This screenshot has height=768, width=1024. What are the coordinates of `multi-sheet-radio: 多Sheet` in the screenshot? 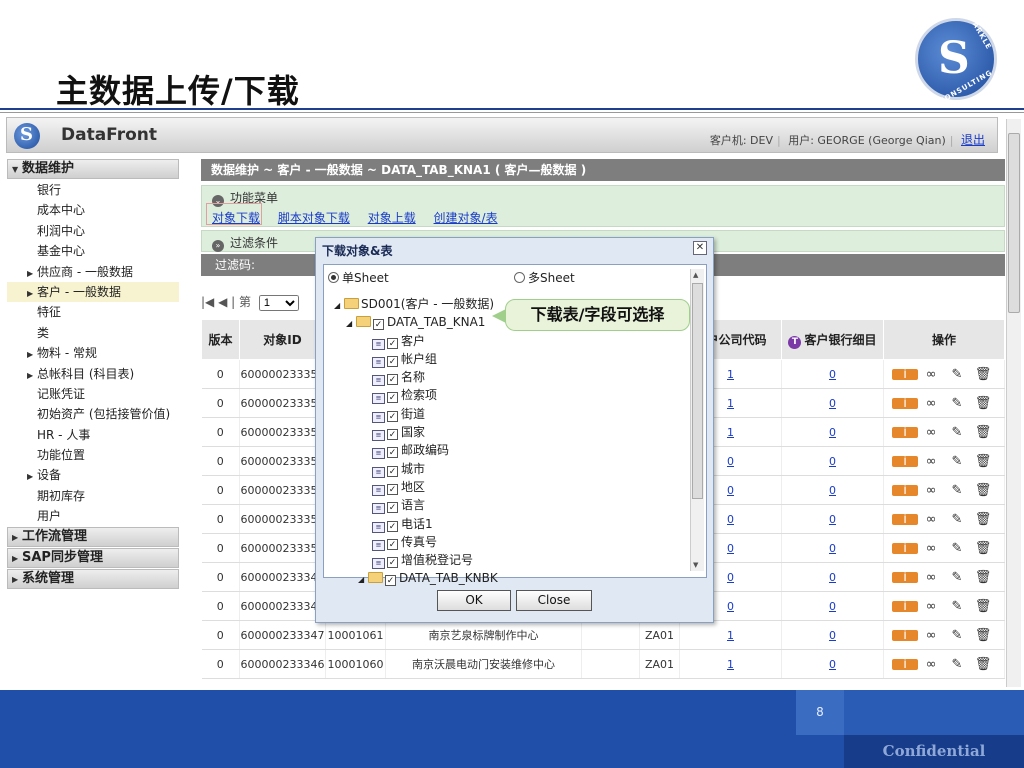 It's located at (544, 277).